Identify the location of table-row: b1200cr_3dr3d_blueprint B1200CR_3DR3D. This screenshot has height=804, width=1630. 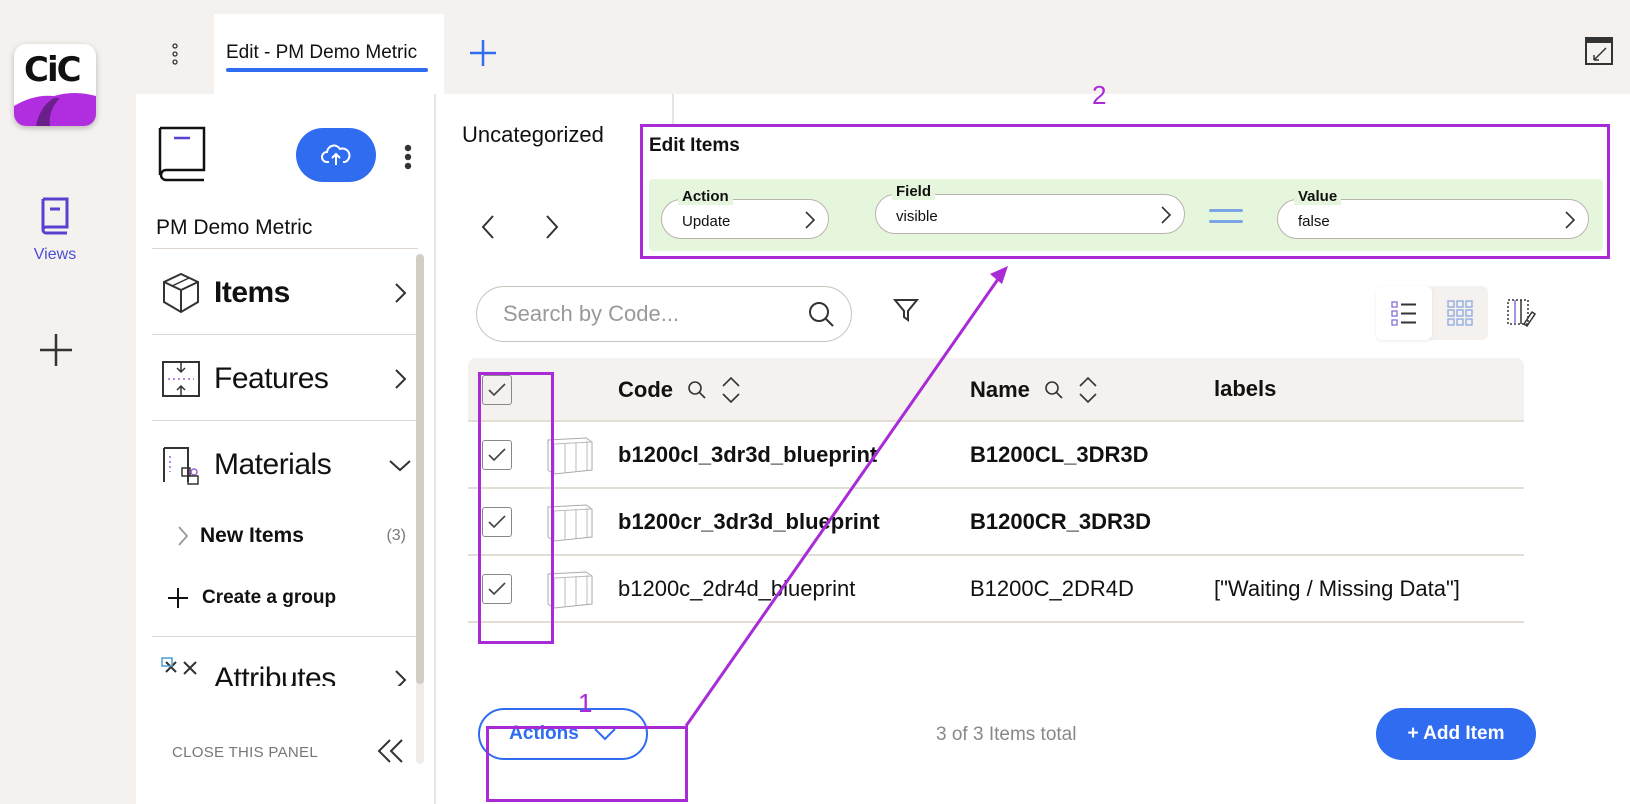
(996, 522).